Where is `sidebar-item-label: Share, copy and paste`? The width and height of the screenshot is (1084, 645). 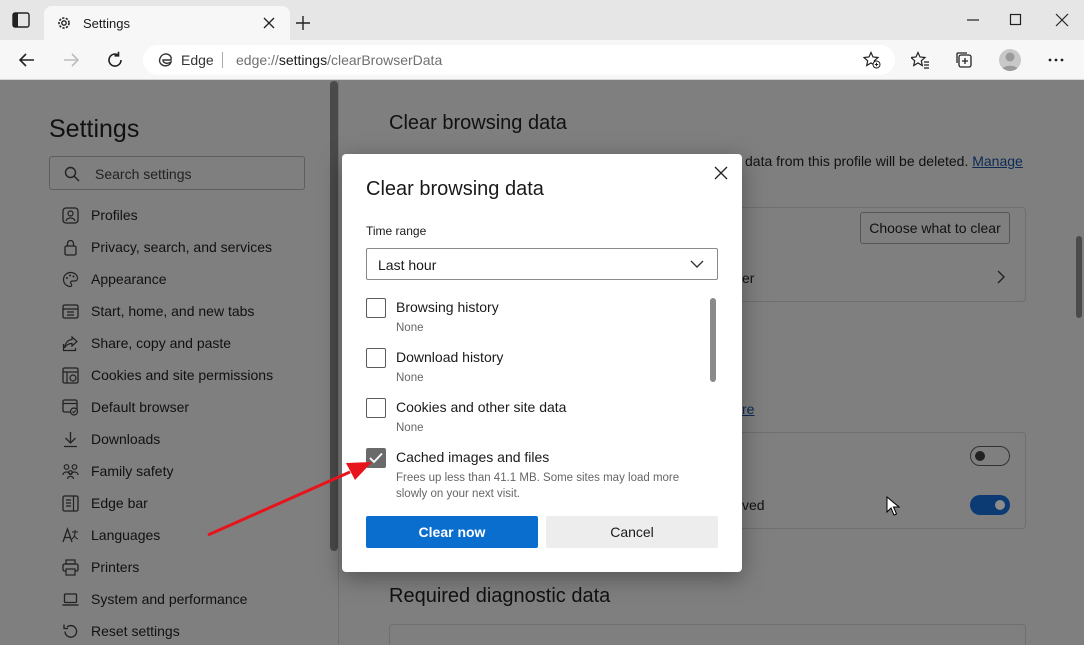 sidebar-item-label: Share, copy and paste is located at coordinates (161, 343).